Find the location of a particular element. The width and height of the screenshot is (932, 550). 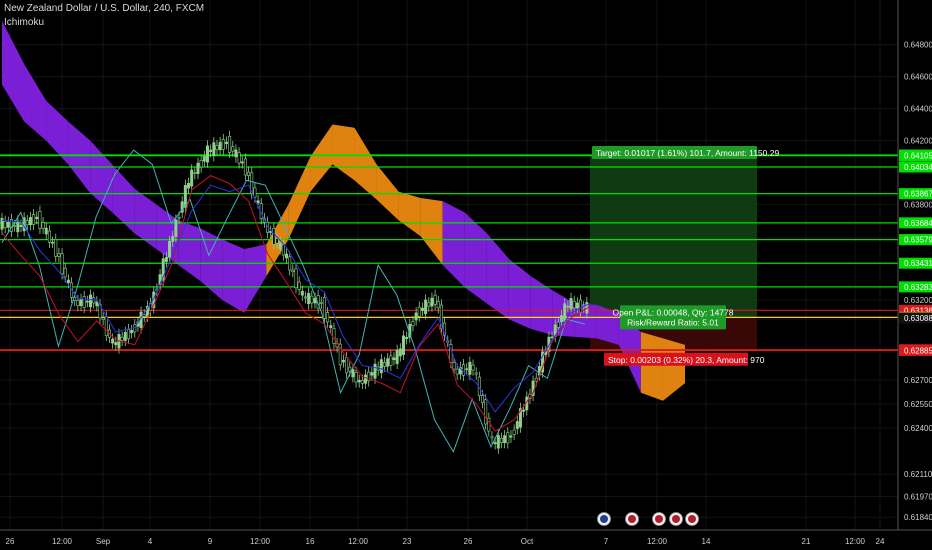

indicator-label: Ichimoku is located at coordinates (24, 22).